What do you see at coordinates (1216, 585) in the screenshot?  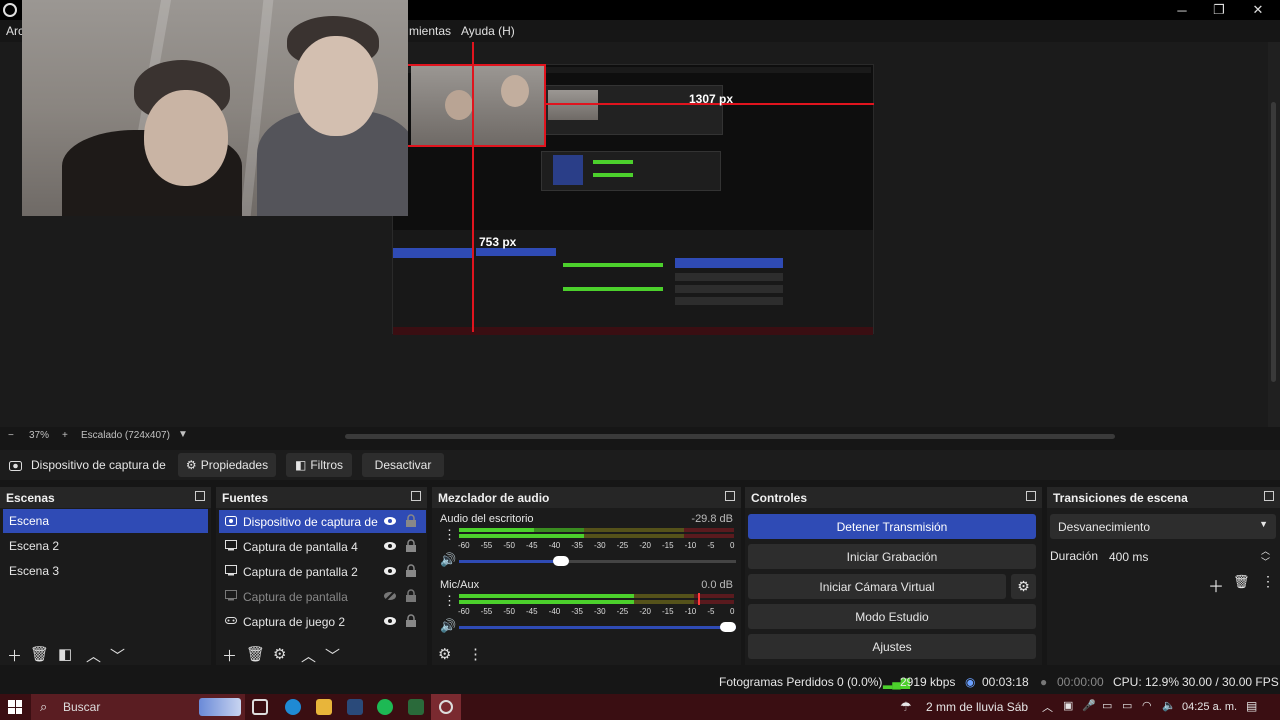 I see `add-transition-icon: ＋` at bounding box center [1216, 585].